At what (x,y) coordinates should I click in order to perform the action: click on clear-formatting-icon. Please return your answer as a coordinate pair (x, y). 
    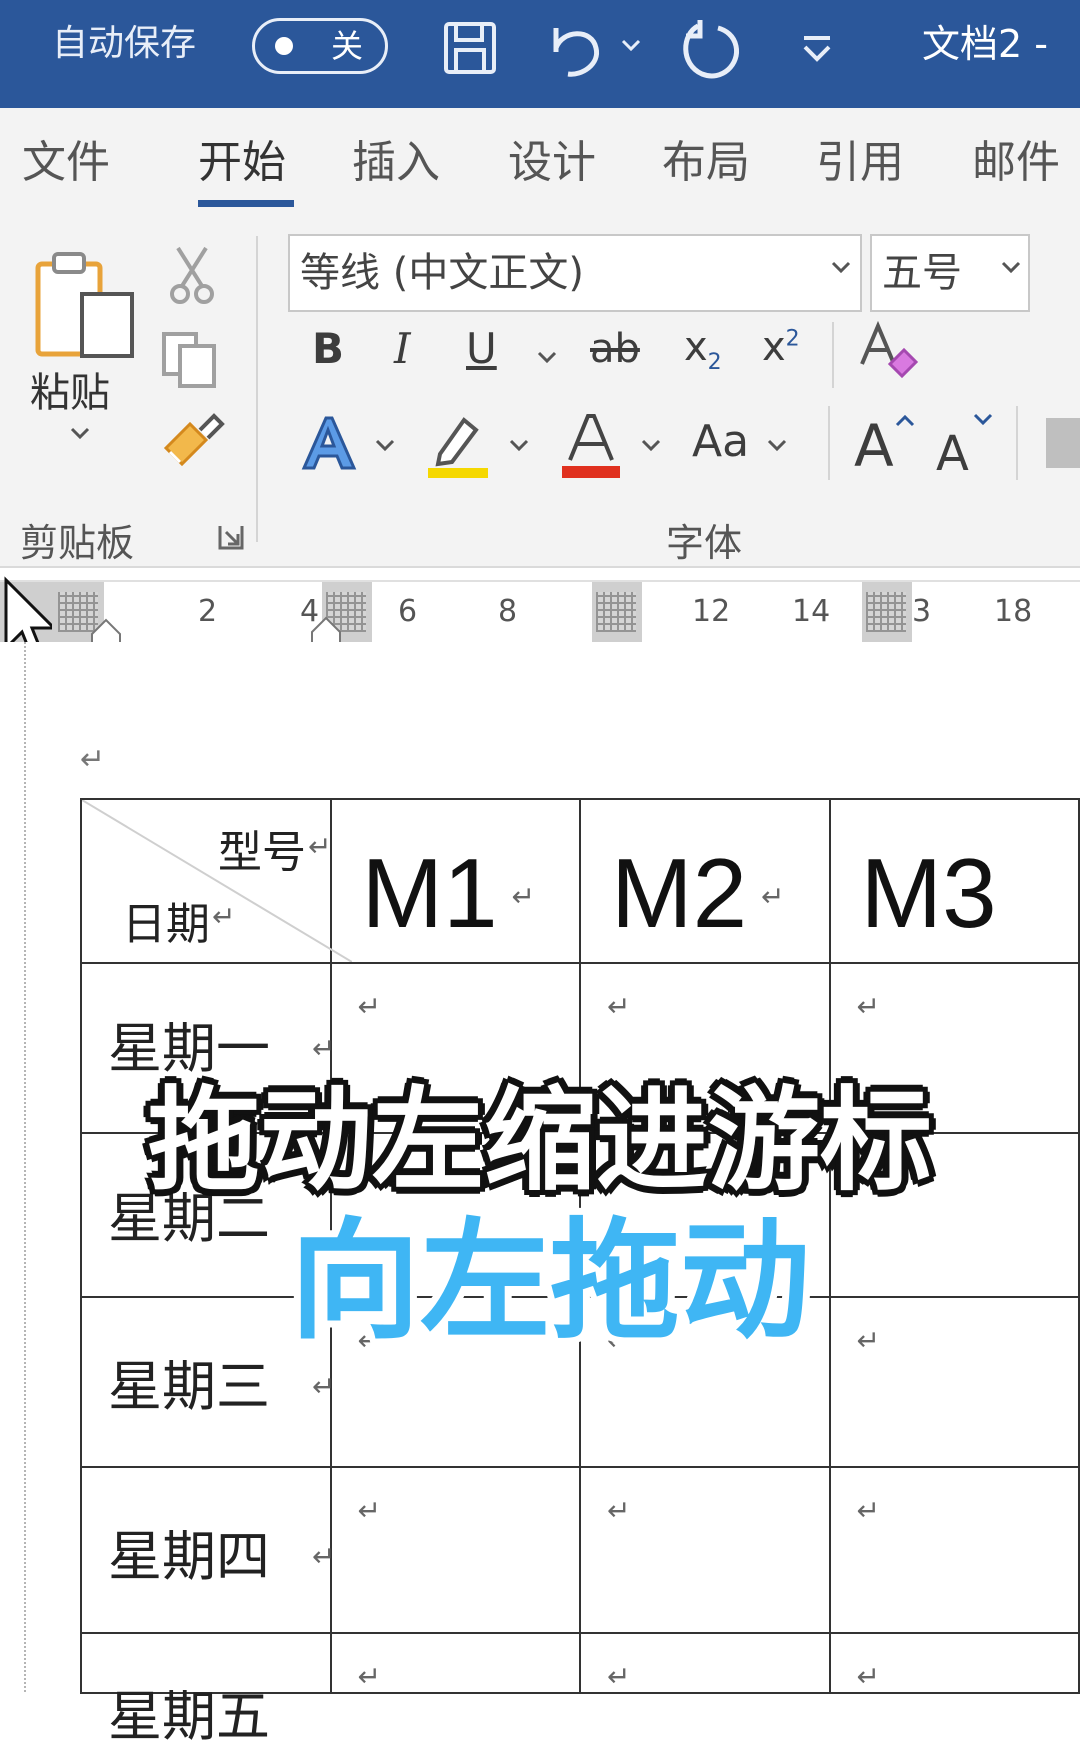
    Looking at the image, I should click on (889, 352).